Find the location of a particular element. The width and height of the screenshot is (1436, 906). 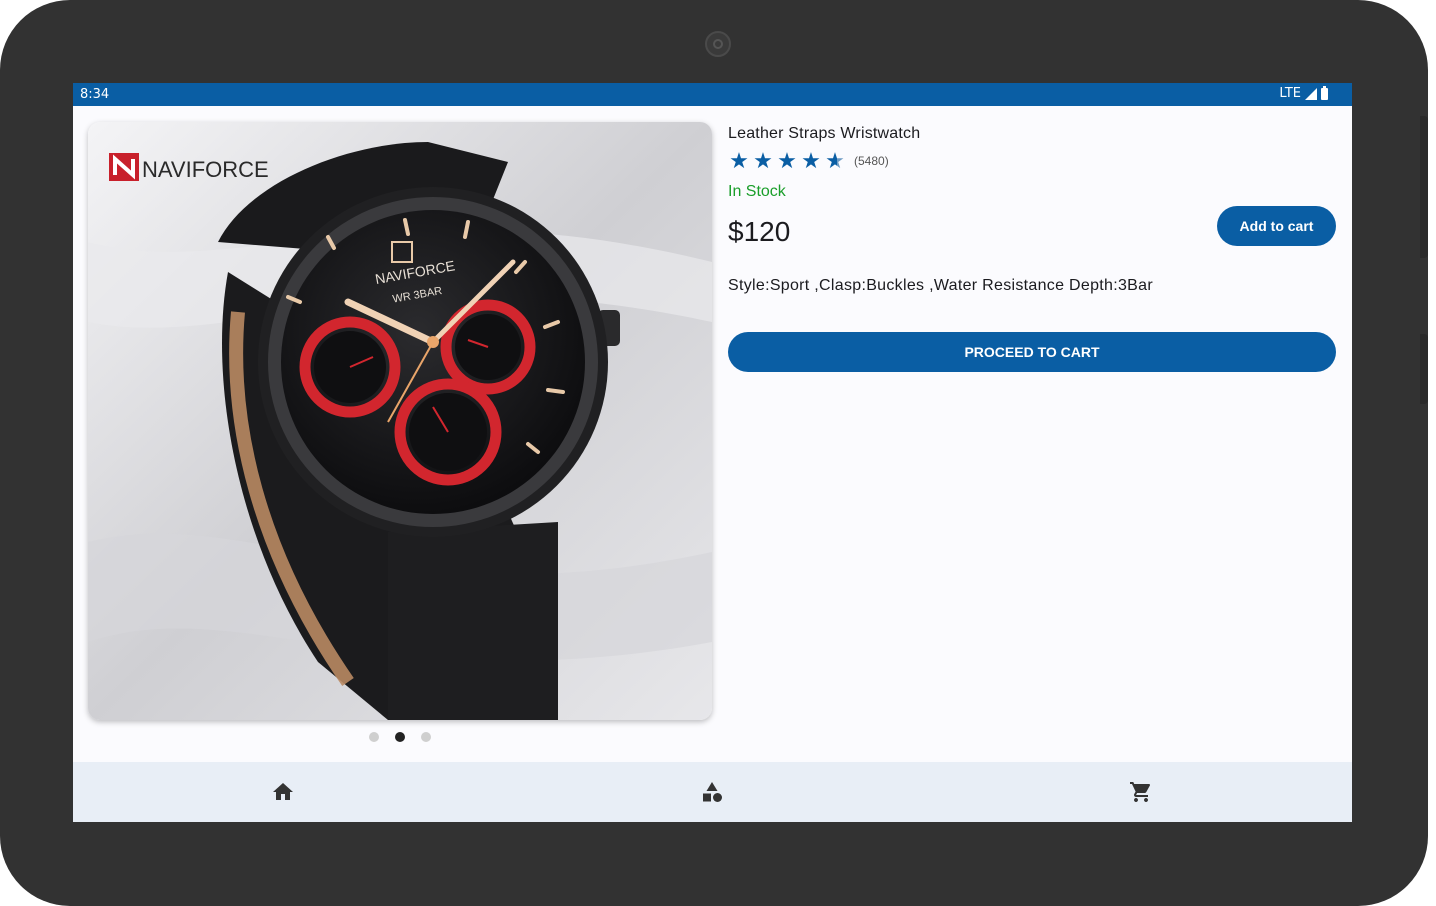

product-title: Leather Straps Wristwatch is located at coordinates (824, 133).